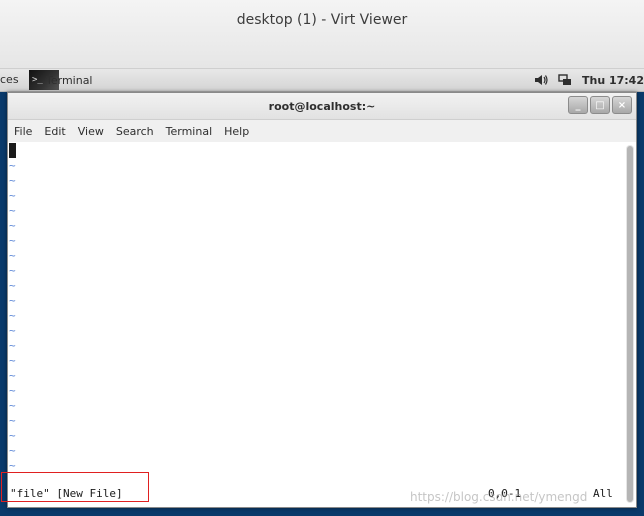  Describe the element at coordinates (499, 497) in the screenshot. I see `watermark: https://blog.csdn.net/ymengd` at that location.